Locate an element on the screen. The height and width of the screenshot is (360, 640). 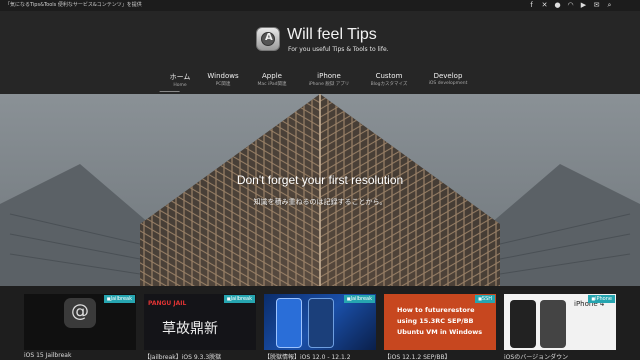
site-subtitle: For you useful Tips & Tools to life. is located at coordinates (338, 49).